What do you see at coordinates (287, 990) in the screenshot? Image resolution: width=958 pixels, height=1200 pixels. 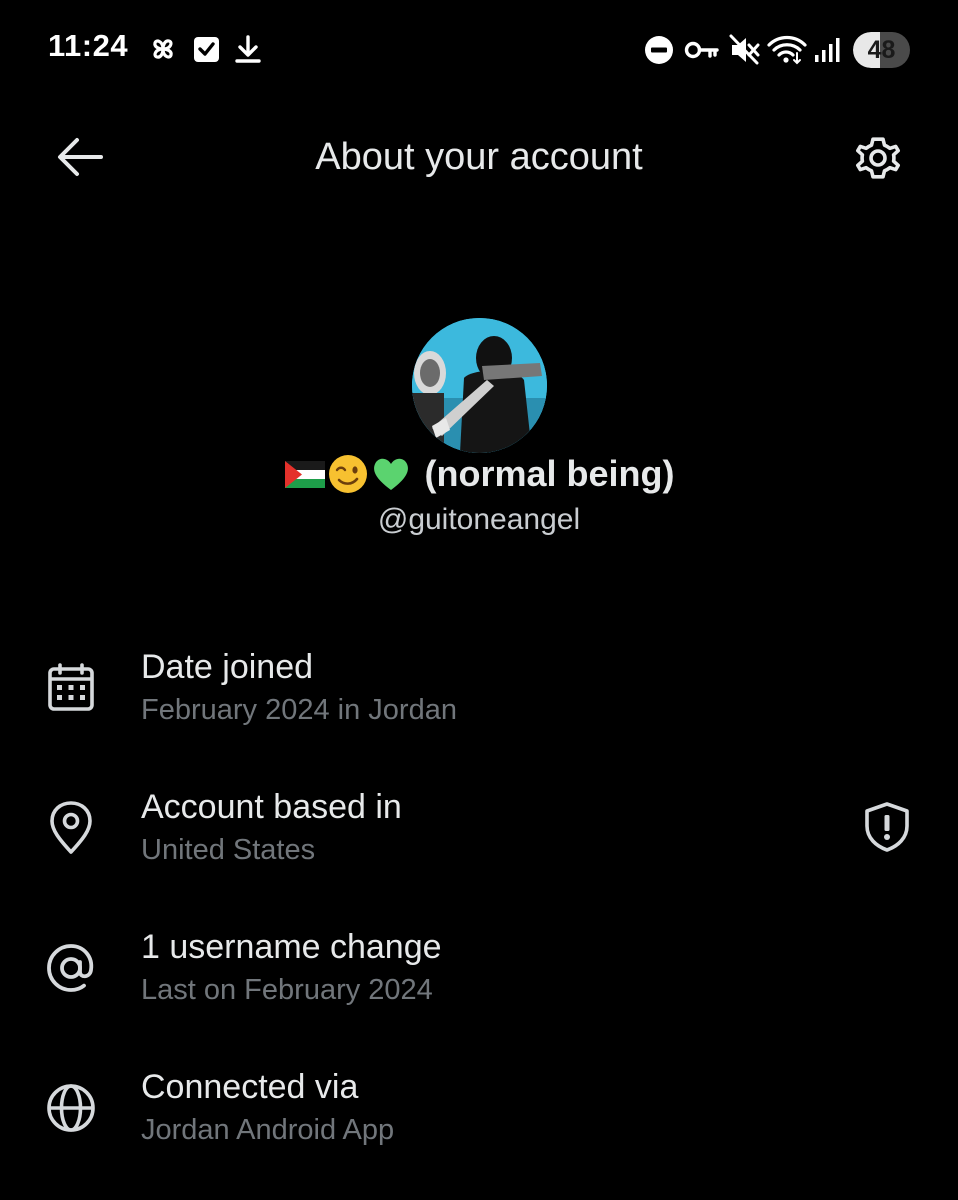 I see `detail-subtitle: Last on February 2024` at bounding box center [287, 990].